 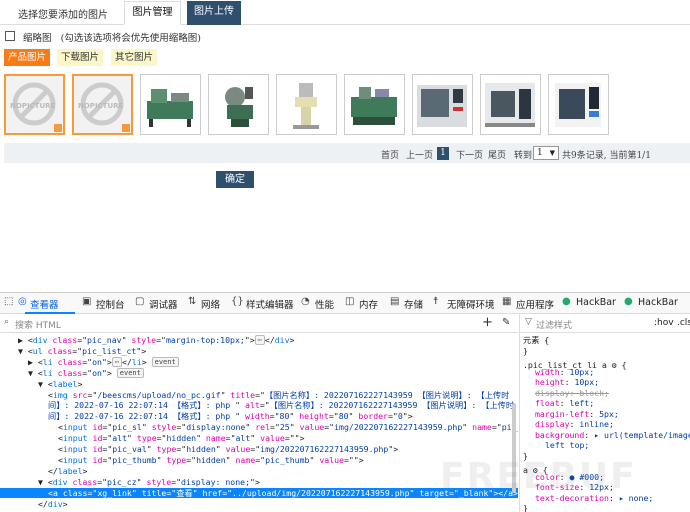 What do you see at coordinates (27, 57) in the screenshot?
I see `category-product-images: 产品图片` at bounding box center [27, 57].